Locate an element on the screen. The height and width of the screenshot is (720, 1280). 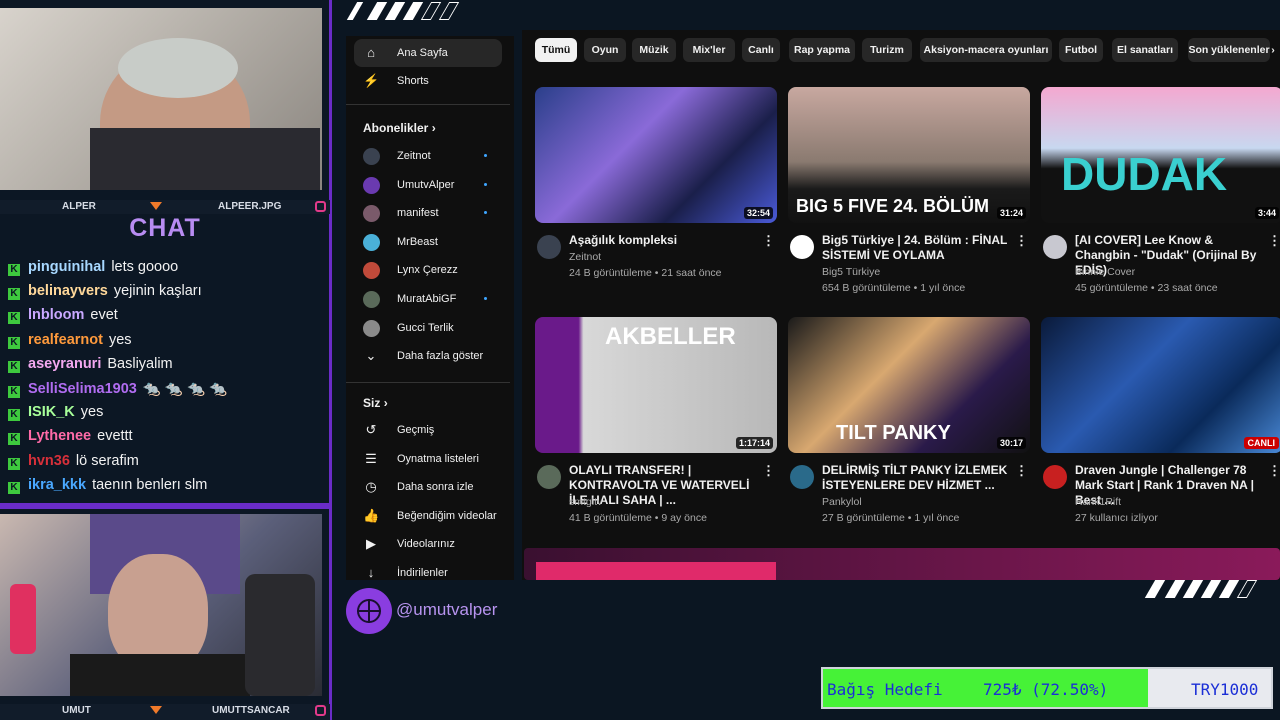
chevron-right-icon: › is located at coordinates (1273, 50).